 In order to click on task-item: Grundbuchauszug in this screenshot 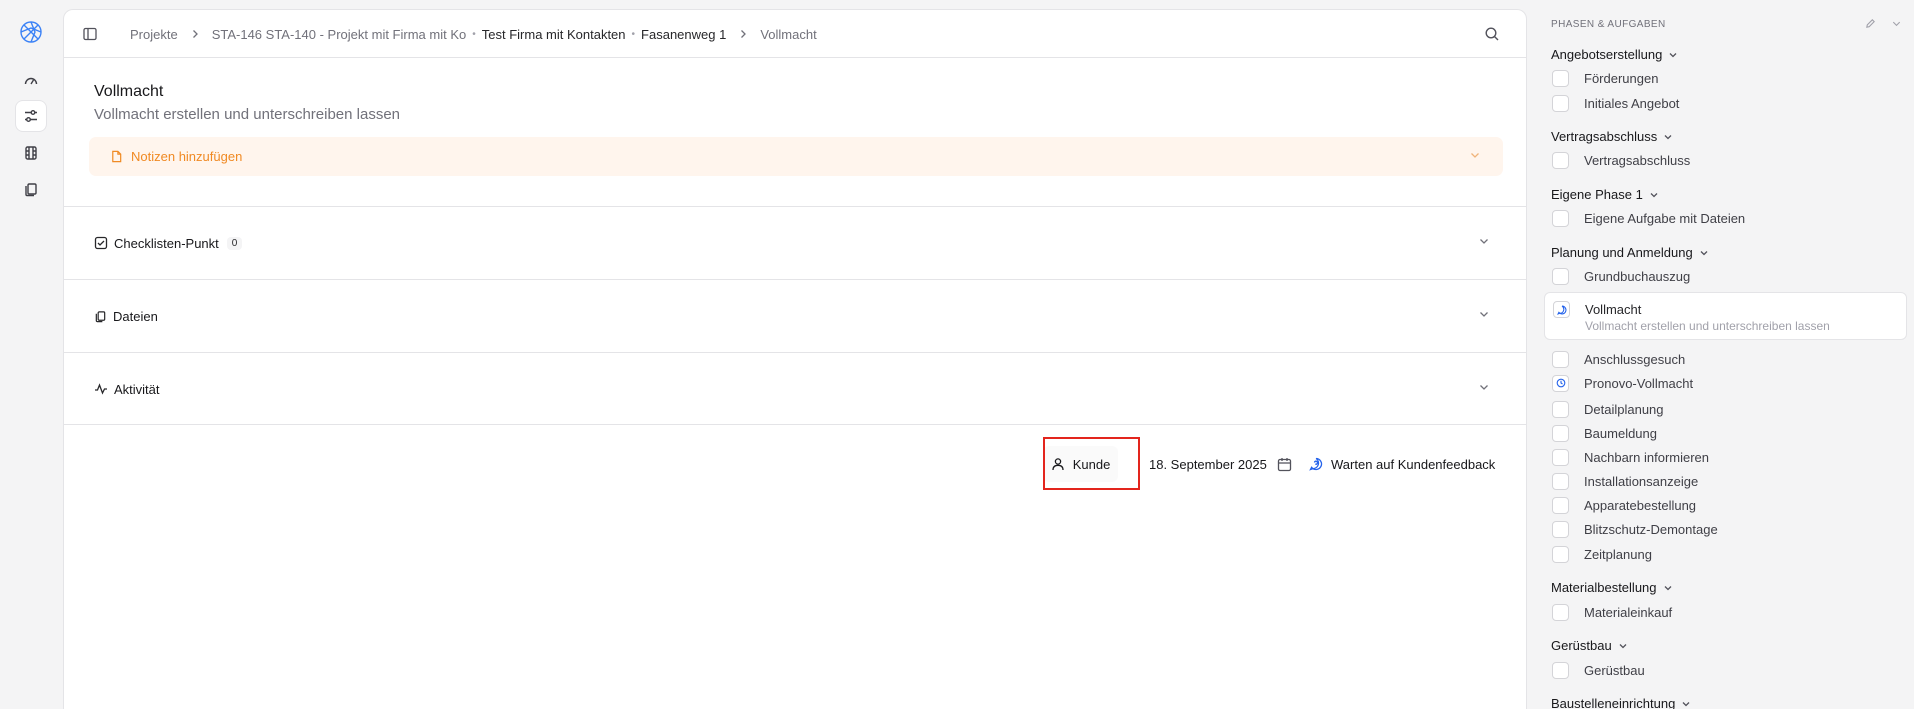, I will do `click(1621, 276)`.